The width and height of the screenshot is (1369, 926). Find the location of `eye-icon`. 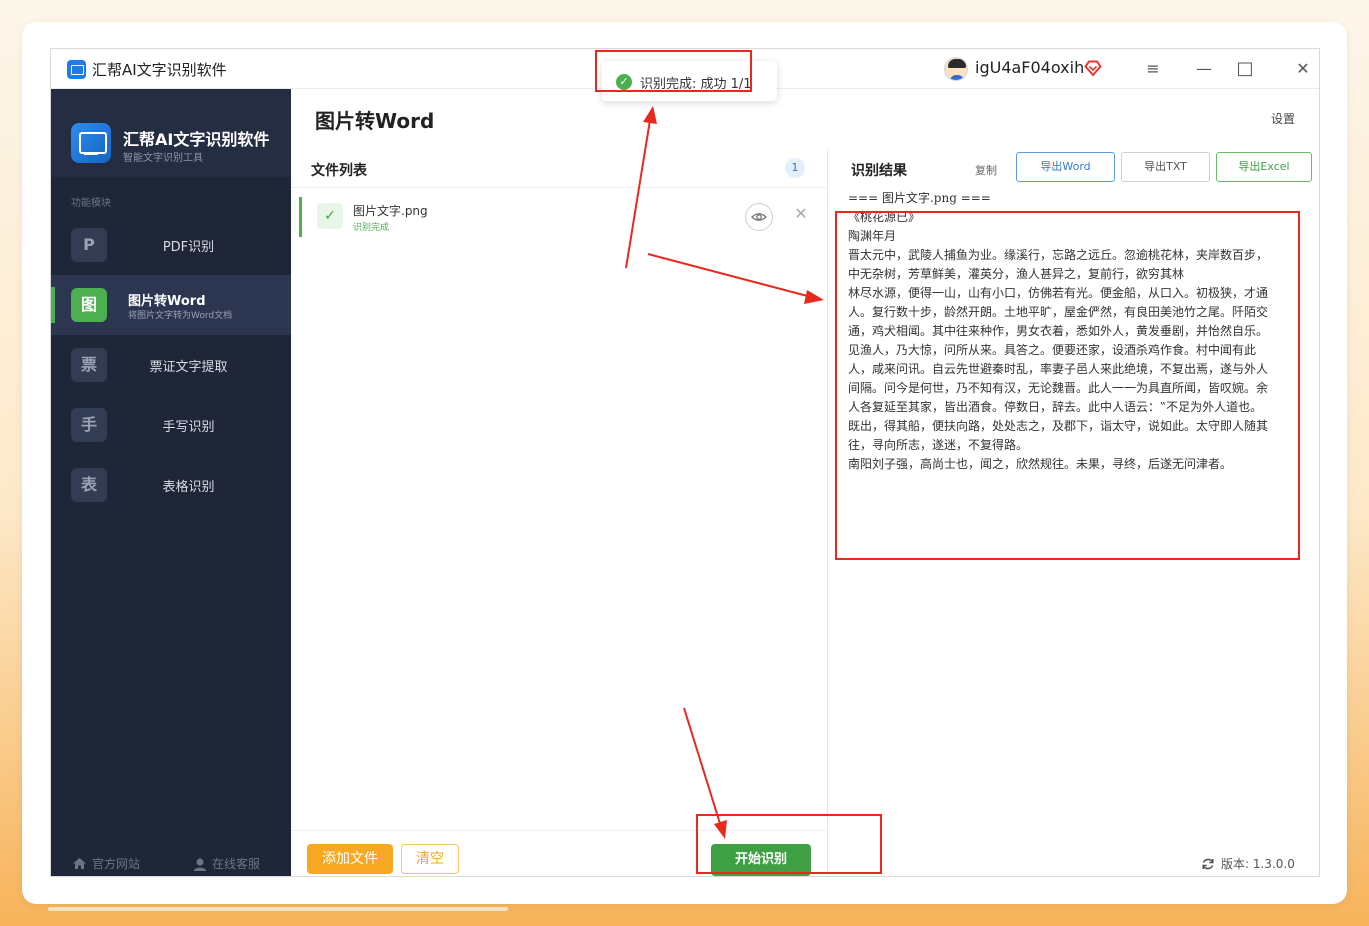

eye-icon is located at coordinates (759, 217).